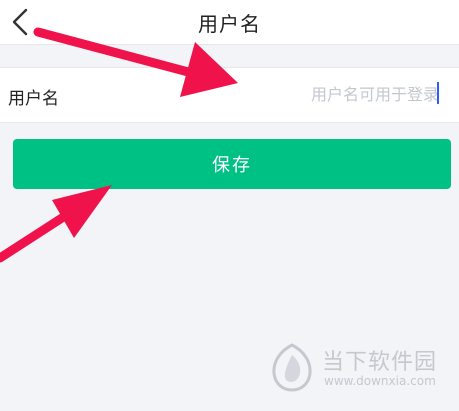  I want to click on arrow-to-save-button-icon, so click(56, 224).